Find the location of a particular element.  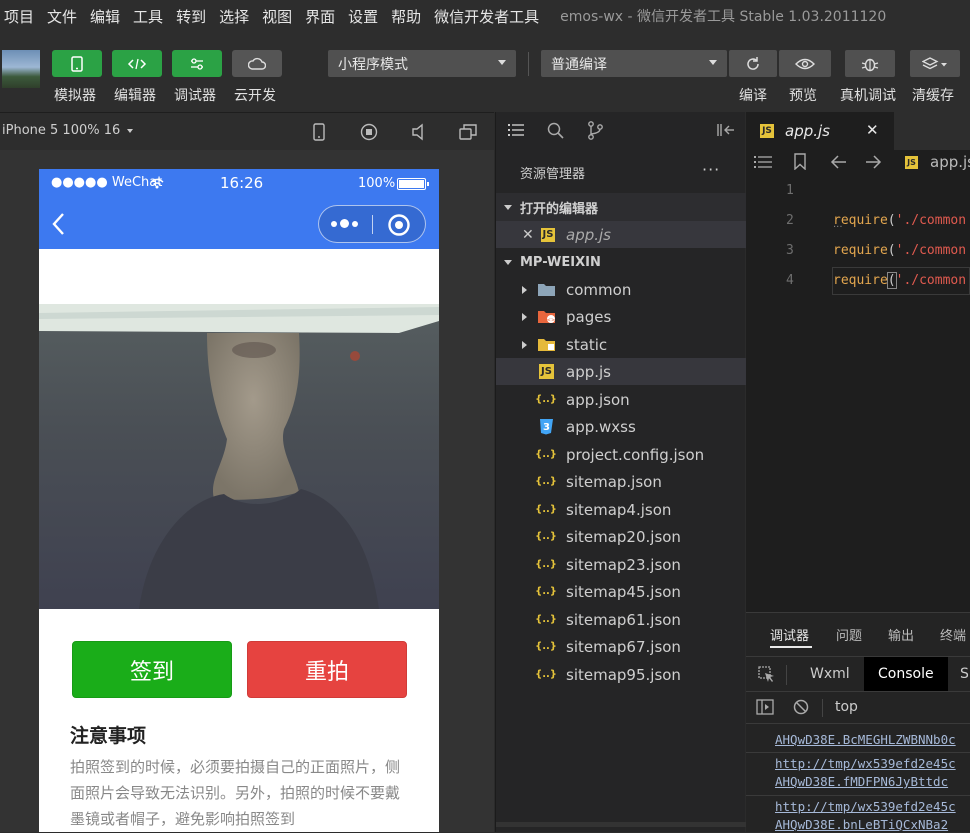

file-sitemap61-json: {..} sitemap61.json is located at coordinates (621, 619).